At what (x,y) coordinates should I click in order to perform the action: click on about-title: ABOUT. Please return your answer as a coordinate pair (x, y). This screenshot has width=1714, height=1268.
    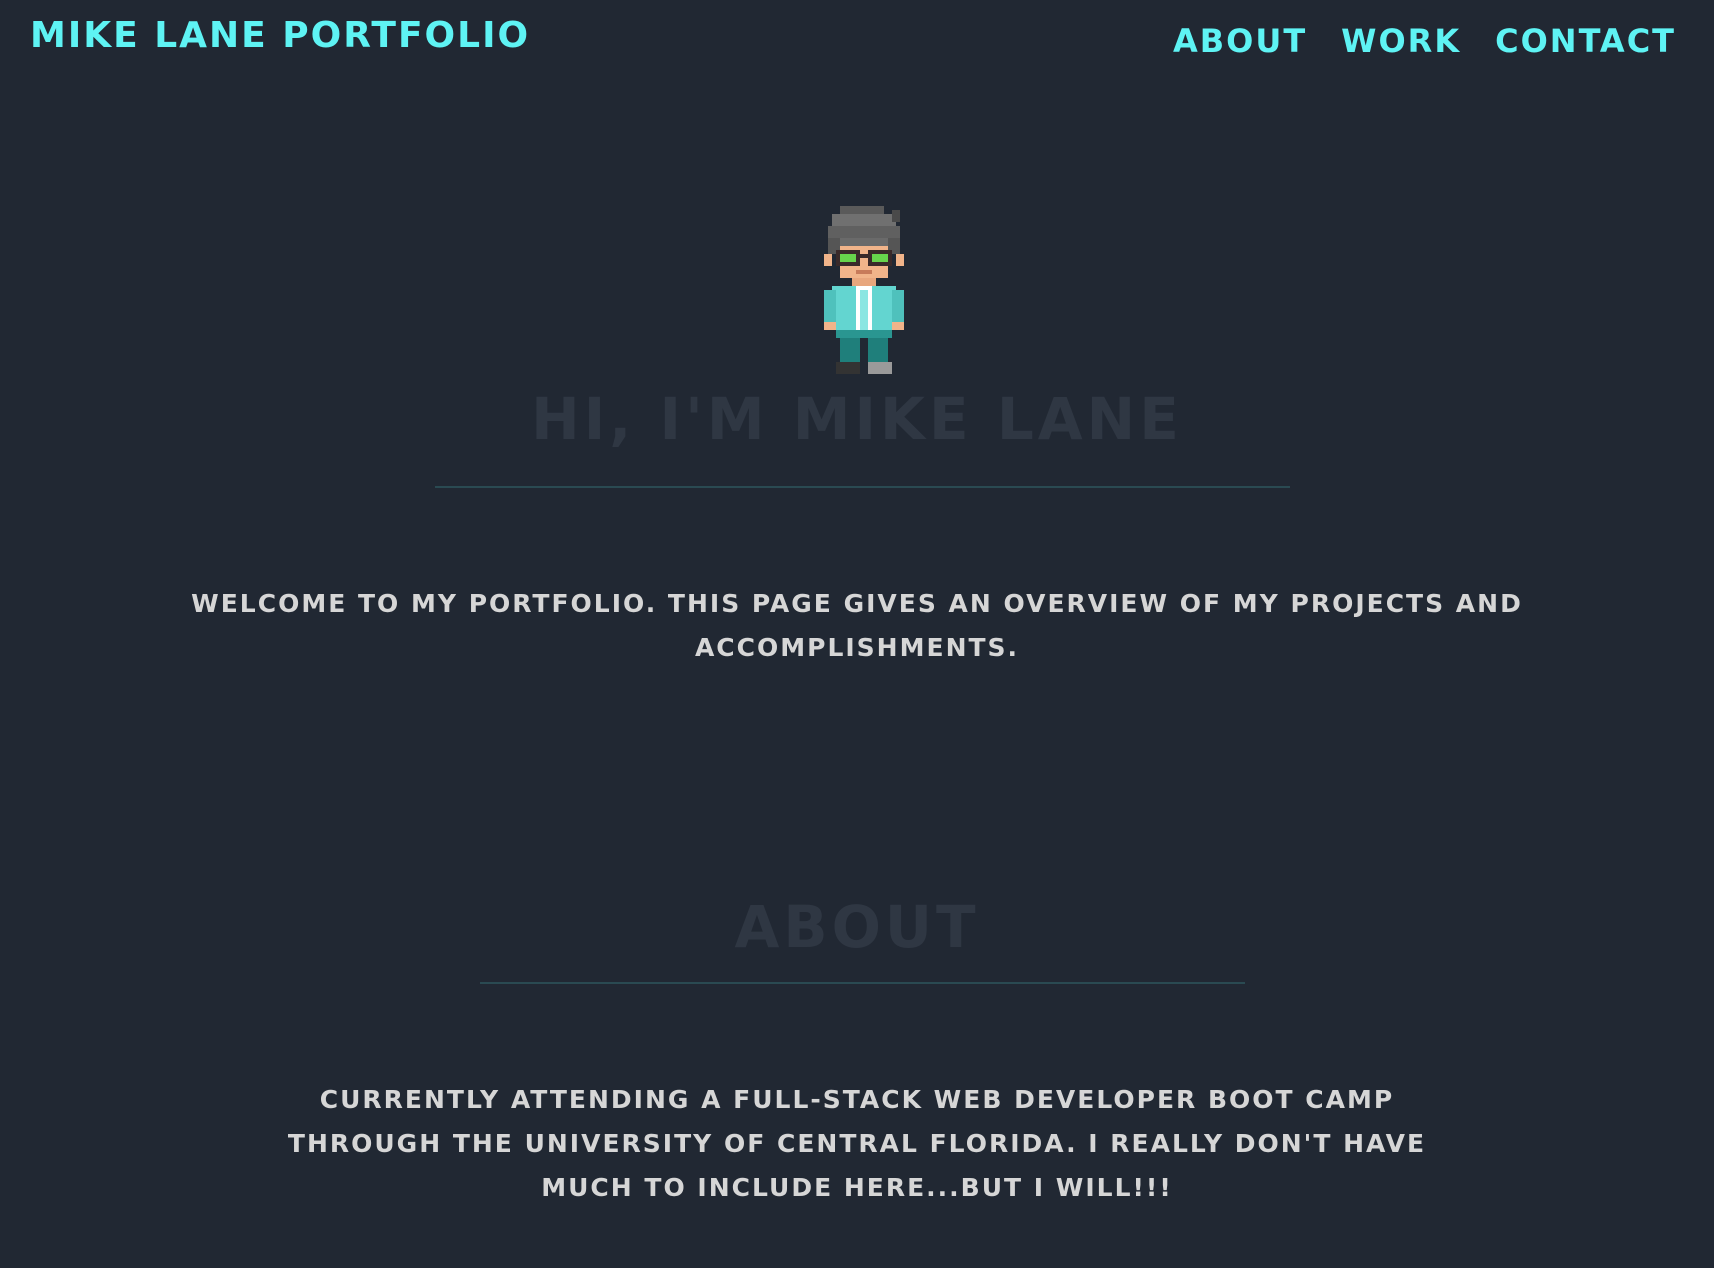
    Looking at the image, I should click on (857, 927).